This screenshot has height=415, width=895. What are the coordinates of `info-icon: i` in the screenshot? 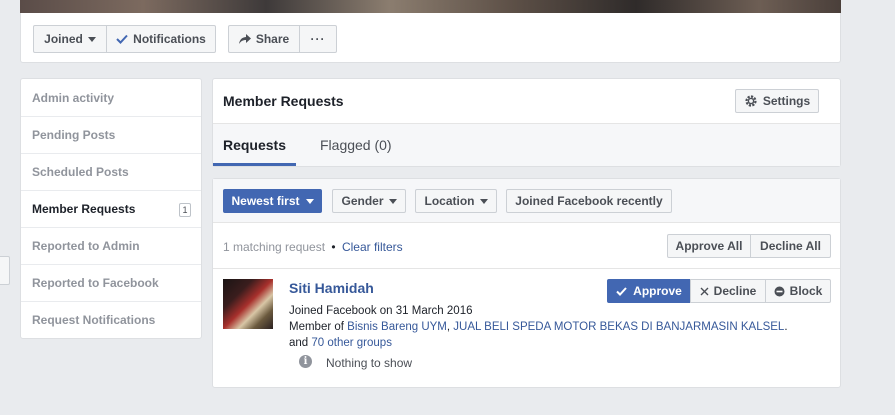 It's located at (305, 361).